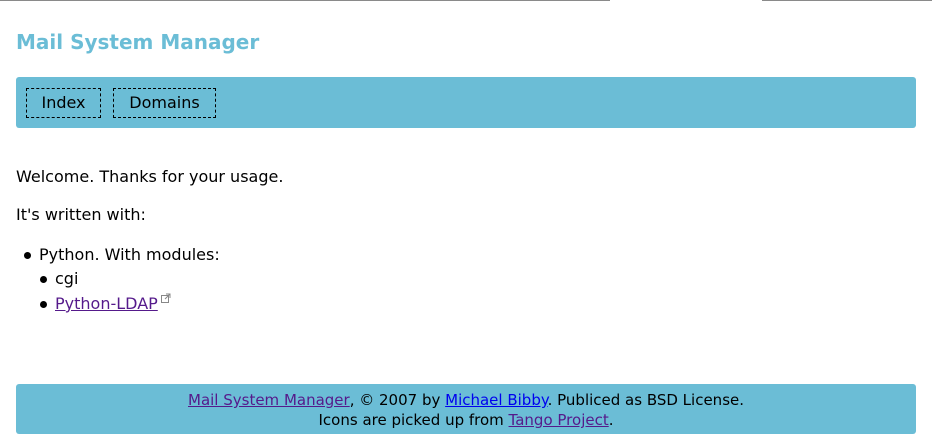 This screenshot has height=442, width=932. I want to click on footer-license-text: . Publiced as BSD License., so click(645, 400).